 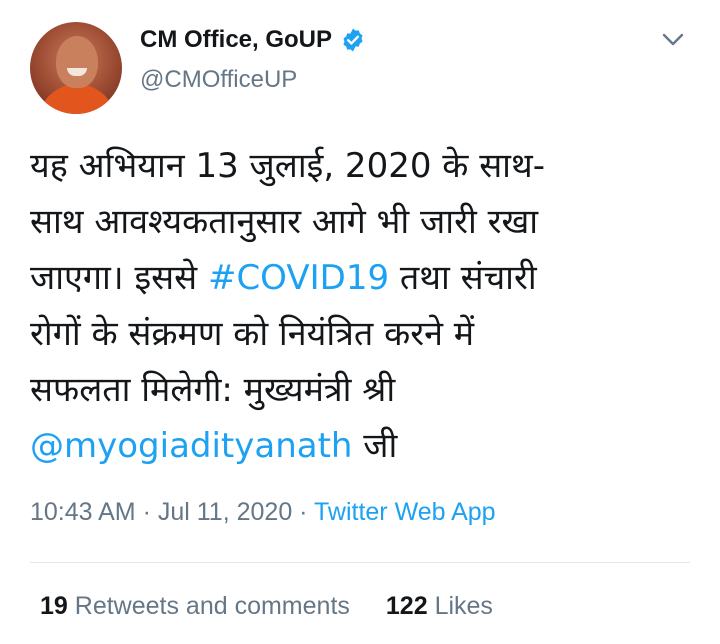 What do you see at coordinates (54, 606) in the screenshot?
I see `retweets-count: 19` at bounding box center [54, 606].